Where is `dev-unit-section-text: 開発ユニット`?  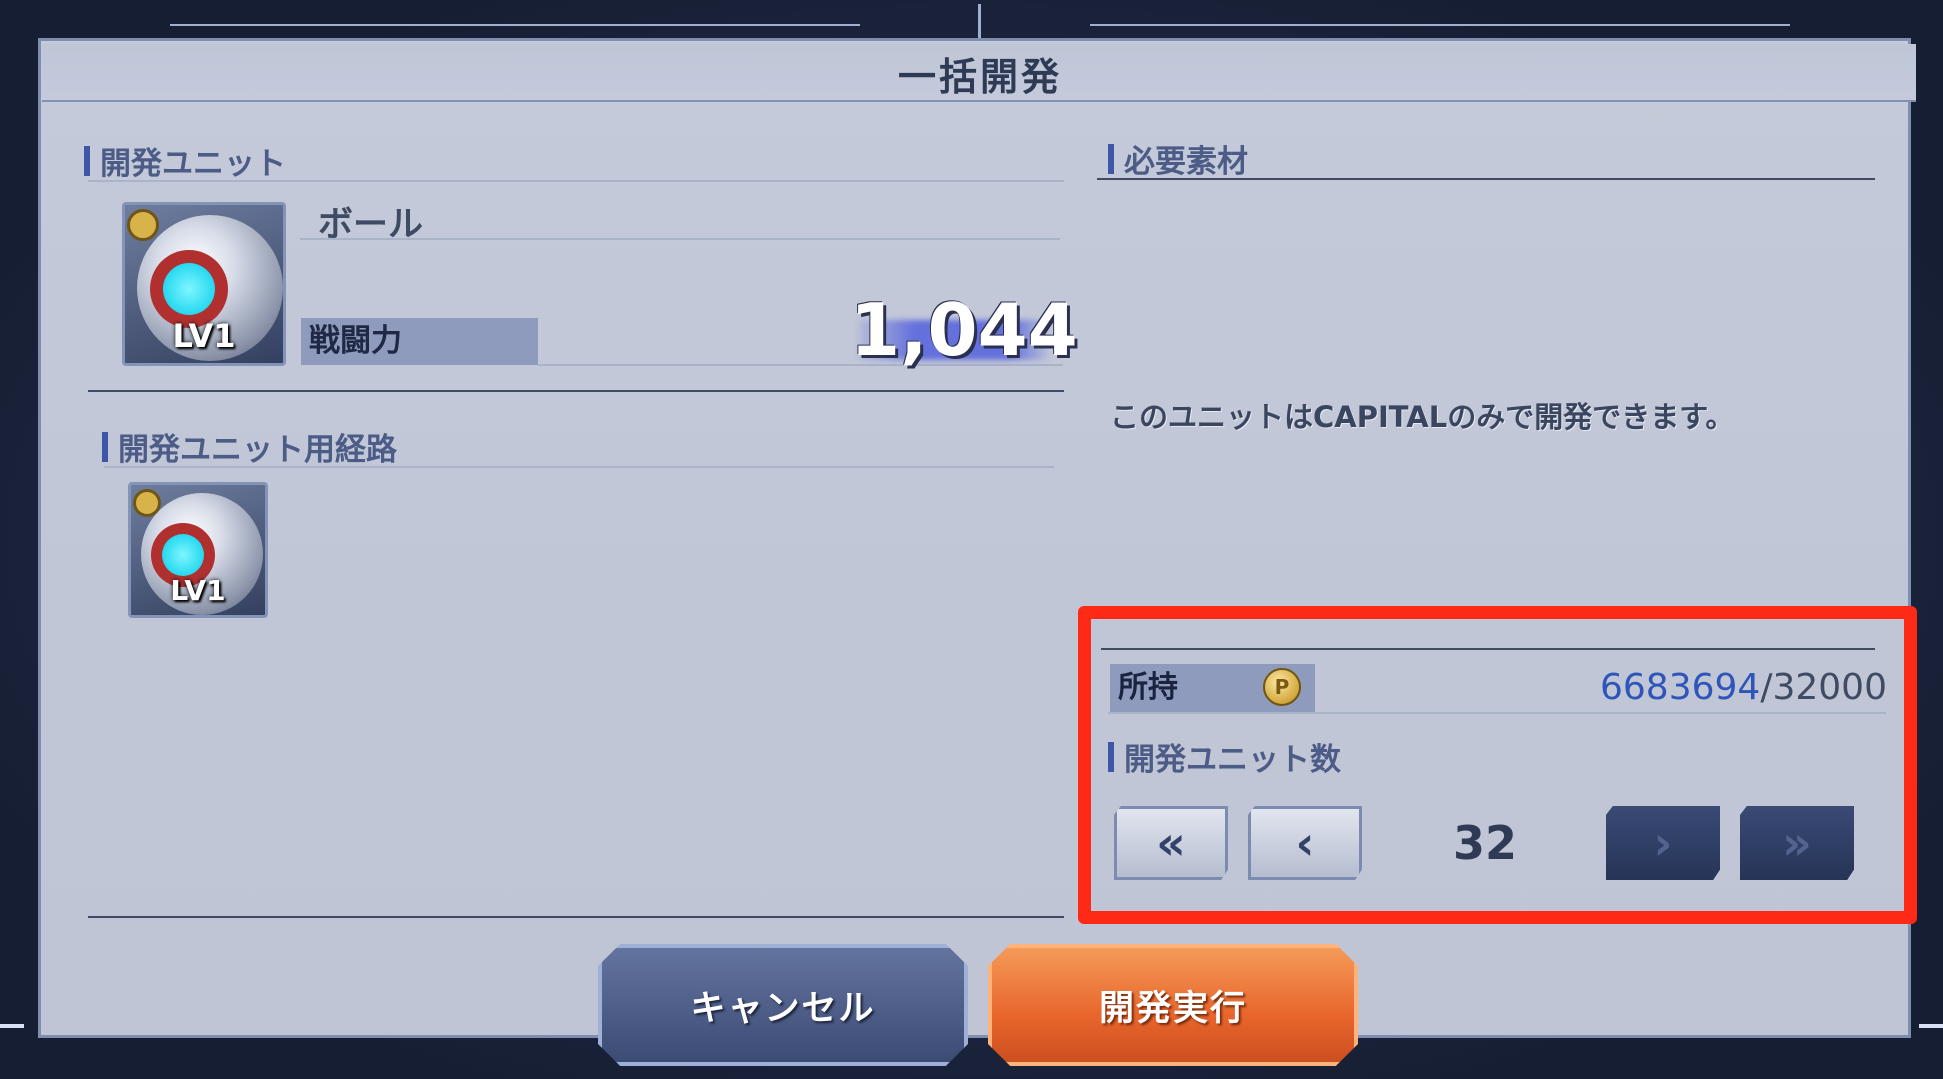
dev-unit-section-text: 開発ユニット is located at coordinates (193, 164).